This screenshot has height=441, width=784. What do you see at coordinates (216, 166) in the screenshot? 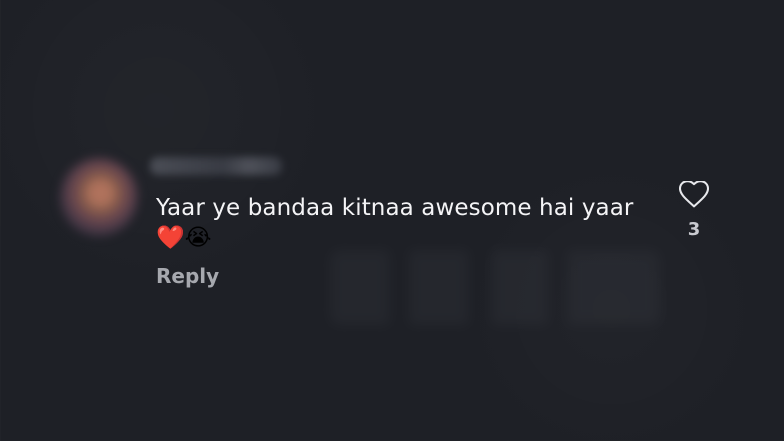
I see `blurred-username` at bounding box center [216, 166].